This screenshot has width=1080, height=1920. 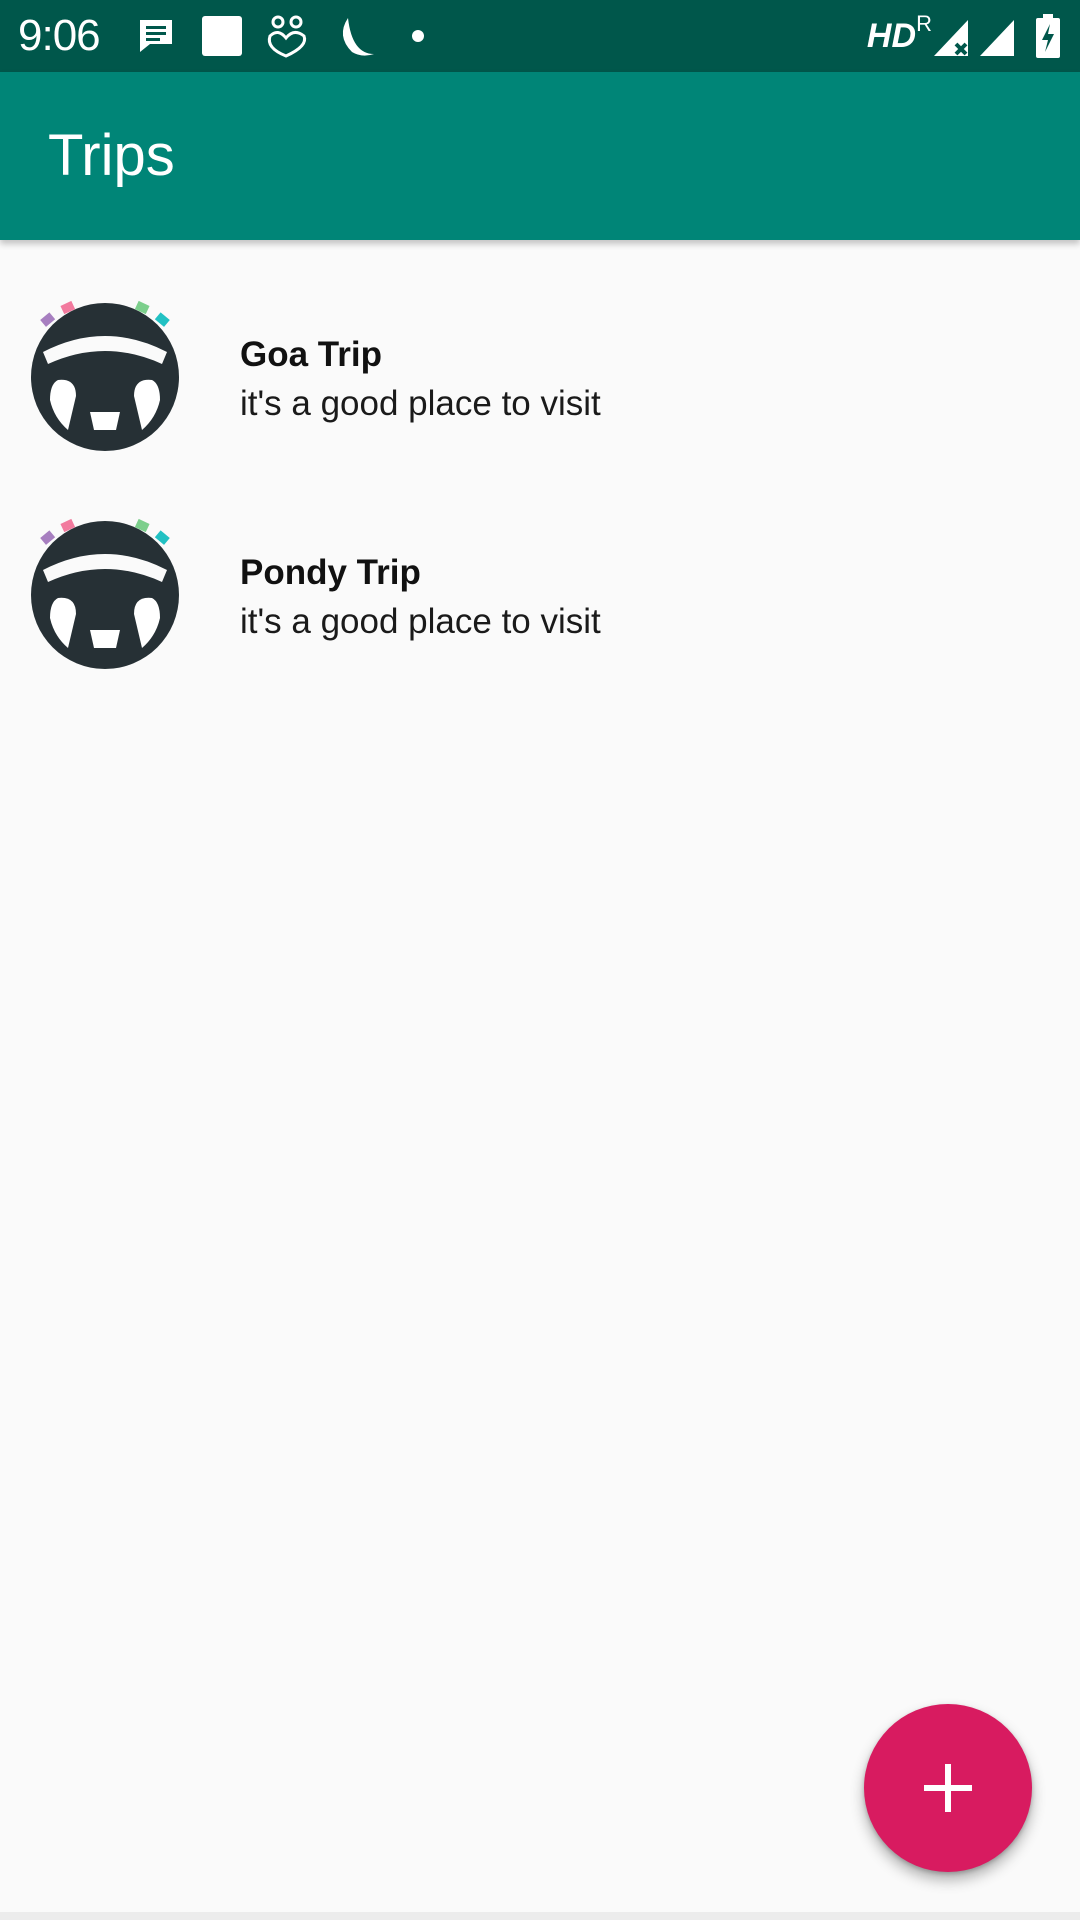 I want to click on hearts-icon, so click(x=287, y=36).